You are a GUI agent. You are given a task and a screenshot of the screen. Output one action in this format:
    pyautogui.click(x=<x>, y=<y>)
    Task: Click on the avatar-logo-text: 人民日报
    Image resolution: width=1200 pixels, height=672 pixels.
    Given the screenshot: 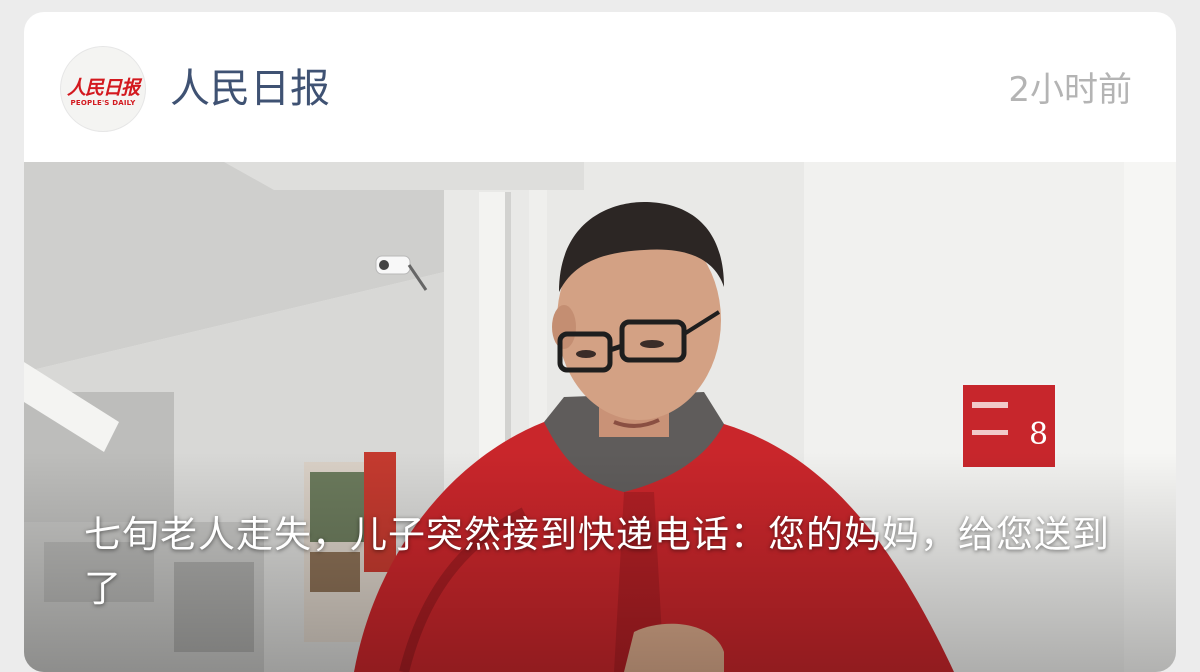 What is the action you would take?
    pyautogui.click(x=103, y=88)
    